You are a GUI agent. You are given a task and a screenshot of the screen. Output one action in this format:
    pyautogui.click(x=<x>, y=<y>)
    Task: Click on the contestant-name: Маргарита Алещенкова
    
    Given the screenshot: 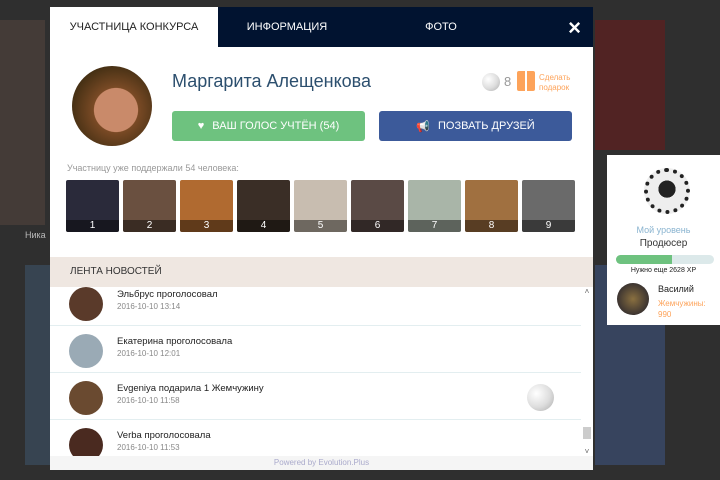 What is the action you would take?
    pyautogui.click(x=272, y=81)
    